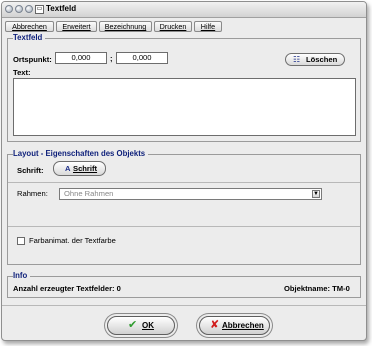  Describe the element at coordinates (22, 72) in the screenshot. I see `text-label: Text:` at that location.